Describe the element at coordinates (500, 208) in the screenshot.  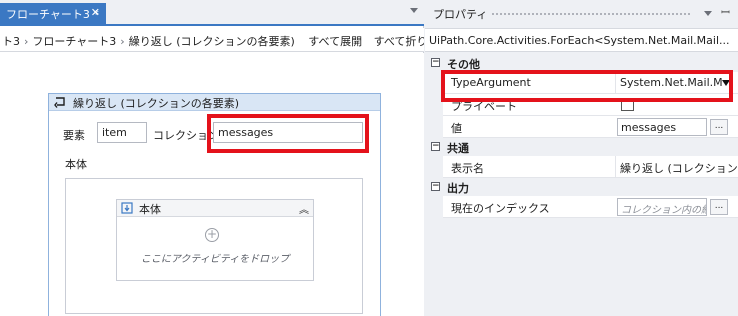
I see `property-name: 現在のインデックス` at that location.